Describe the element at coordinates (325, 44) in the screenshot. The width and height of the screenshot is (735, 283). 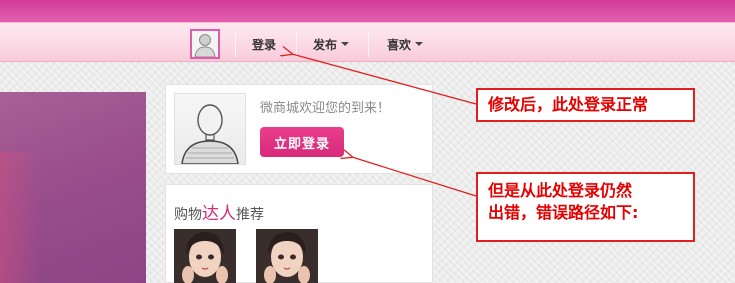
I see `nav-publish-label: 发布` at that location.